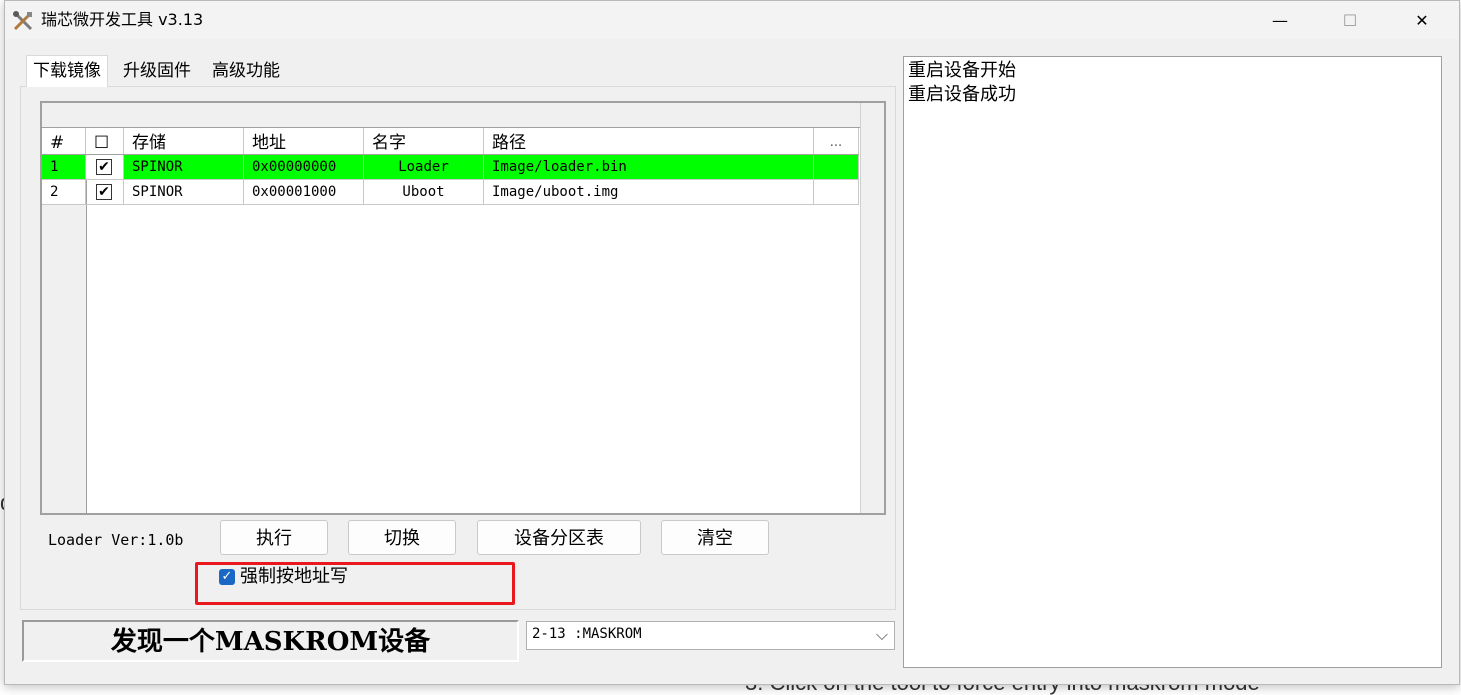 The width and height of the screenshot is (1461, 695). I want to click on column-header-select: ☐, so click(105, 141).